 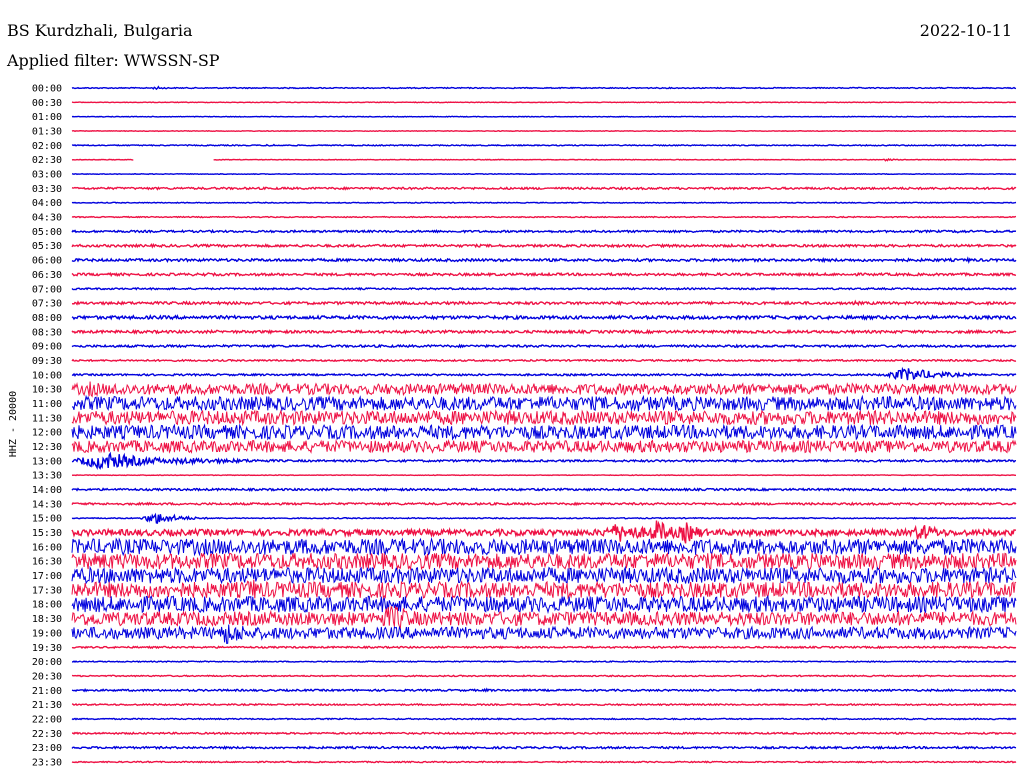 What do you see at coordinates (47, 447) in the screenshot?
I see `time-tick-label: 12:30` at bounding box center [47, 447].